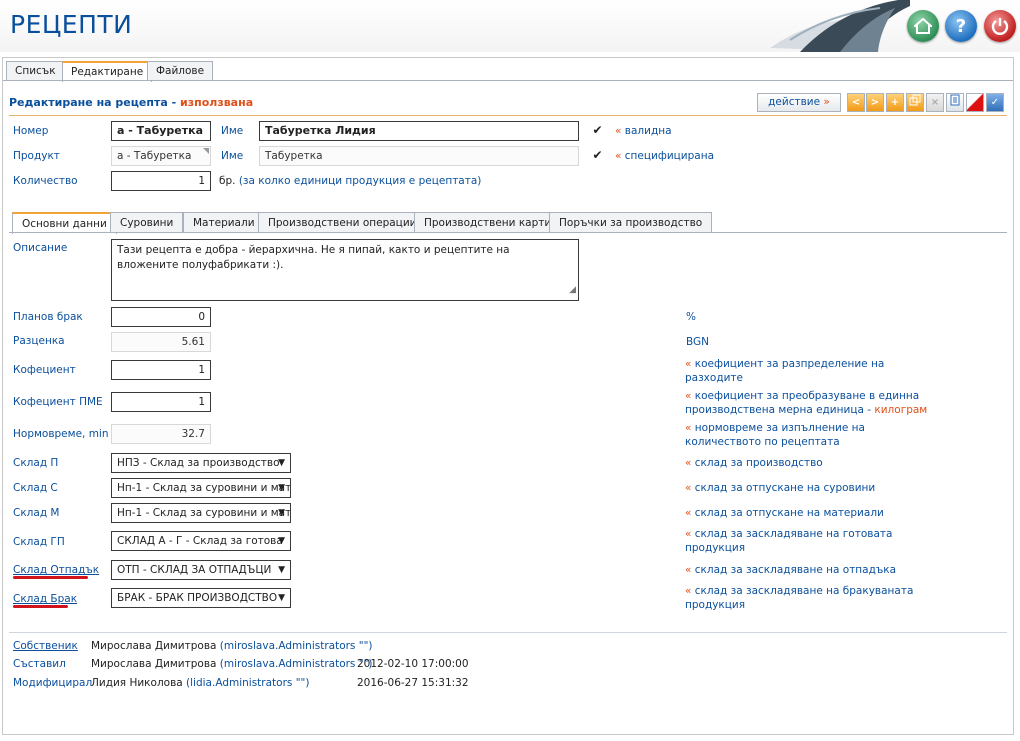  Describe the element at coordinates (597, 130) in the screenshot. I see `valid-checkbox: ✔` at that location.